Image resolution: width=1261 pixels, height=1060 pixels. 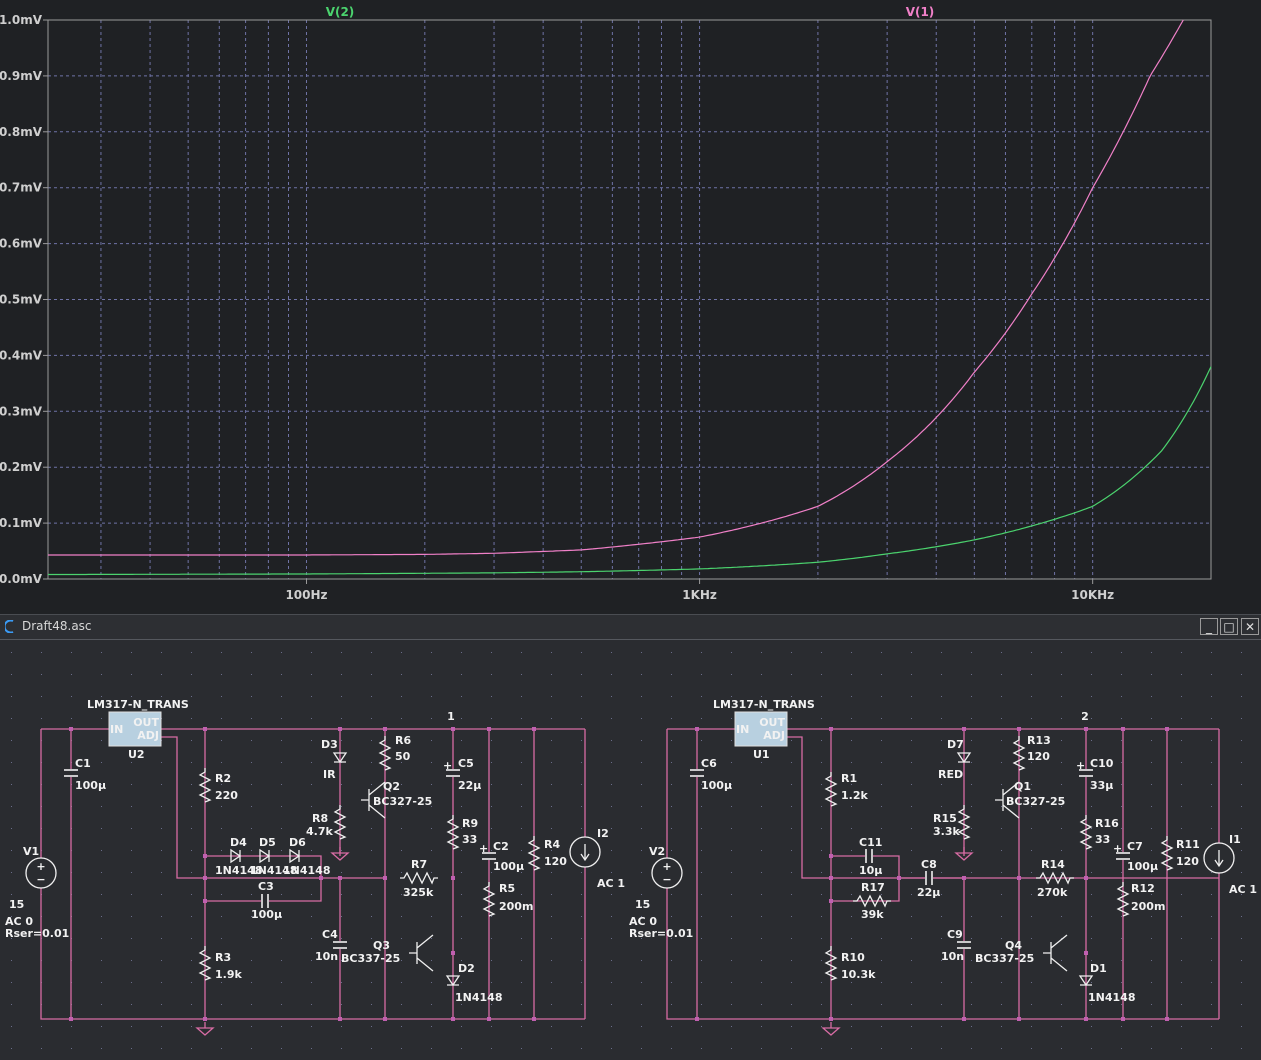 I want to click on schematic-titlebar: Draft48.asc _ □ ✕, so click(x=630, y=627).